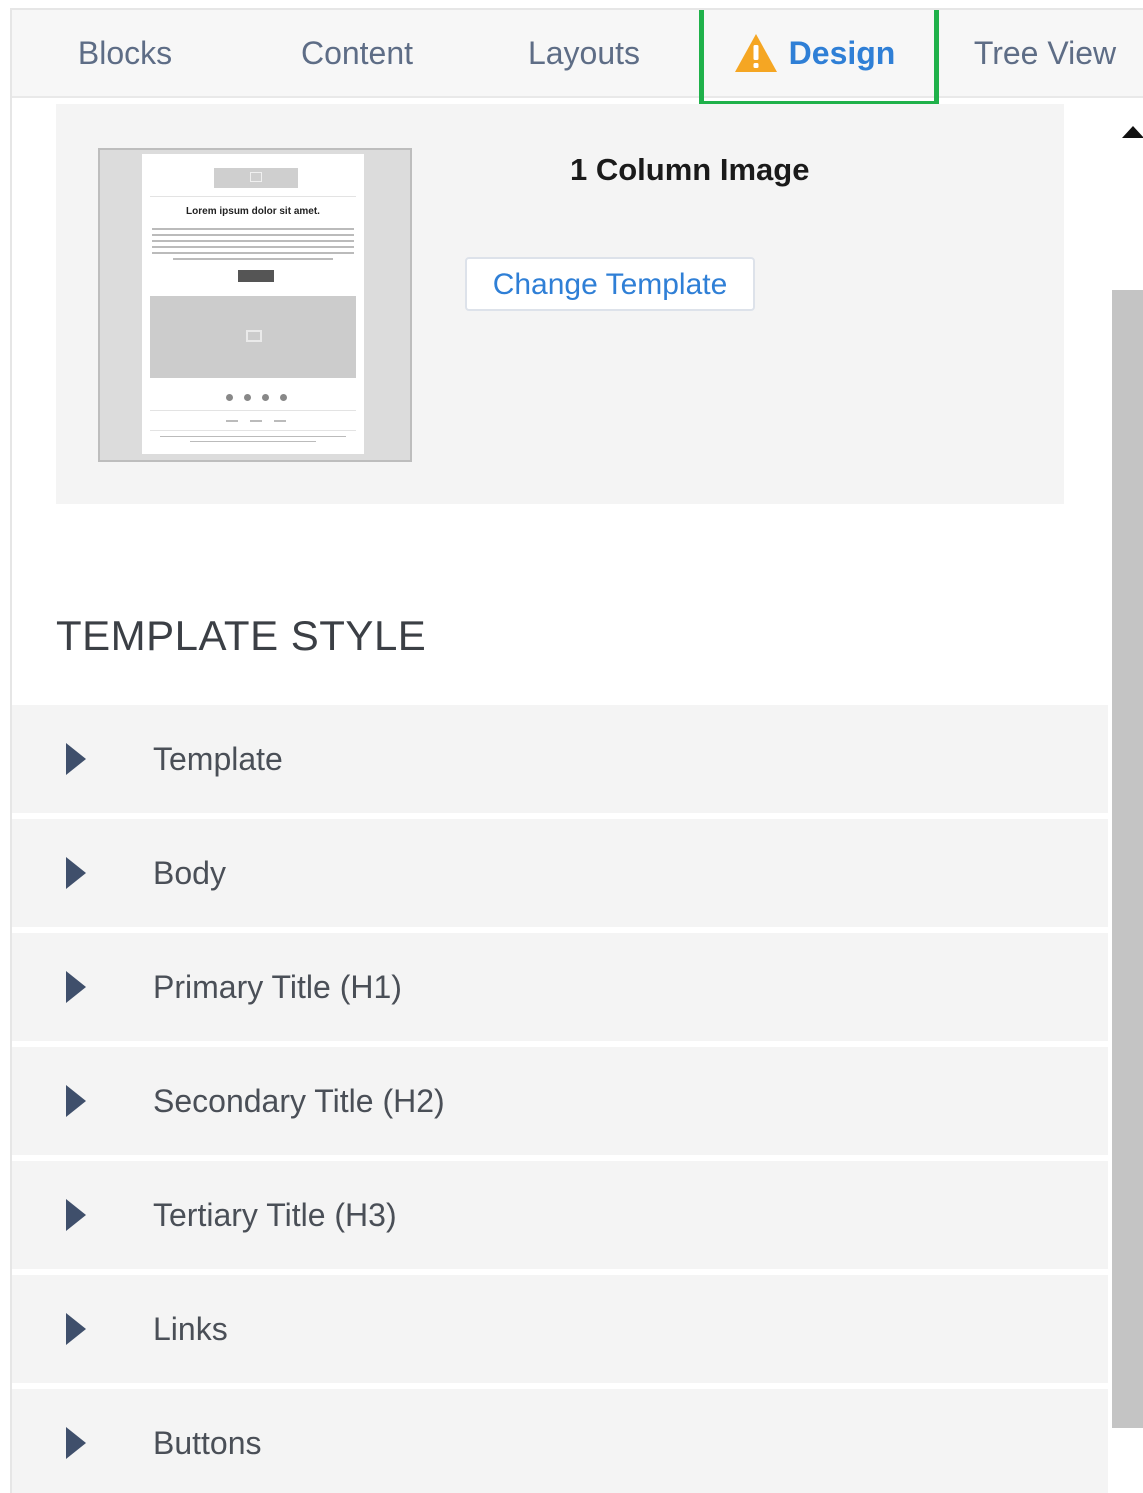 The height and width of the screenshot is (1493, 1143). Describe the element at coordinates (560, 1441) in the screenshot. I see `accordion-buttons: Buttons` at that location.